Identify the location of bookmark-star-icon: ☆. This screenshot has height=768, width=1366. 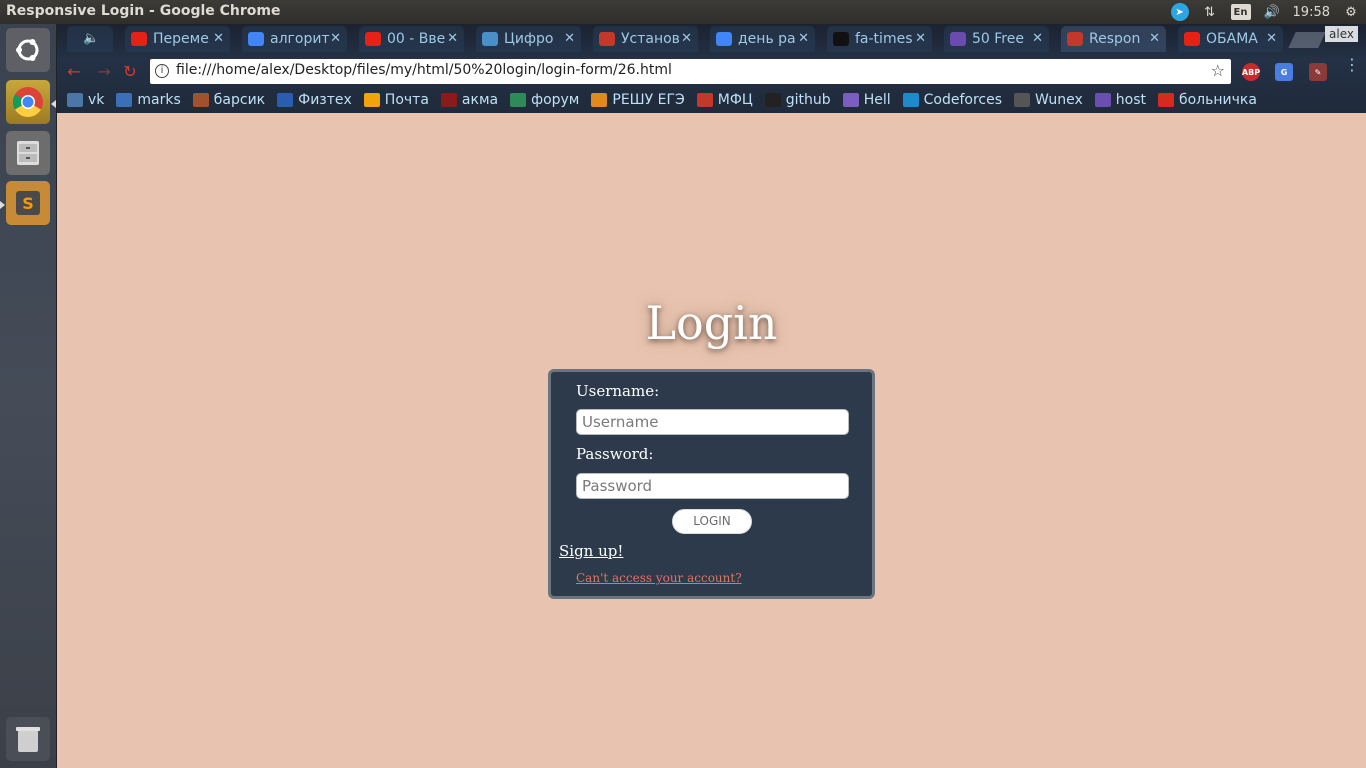
(1218, 70).